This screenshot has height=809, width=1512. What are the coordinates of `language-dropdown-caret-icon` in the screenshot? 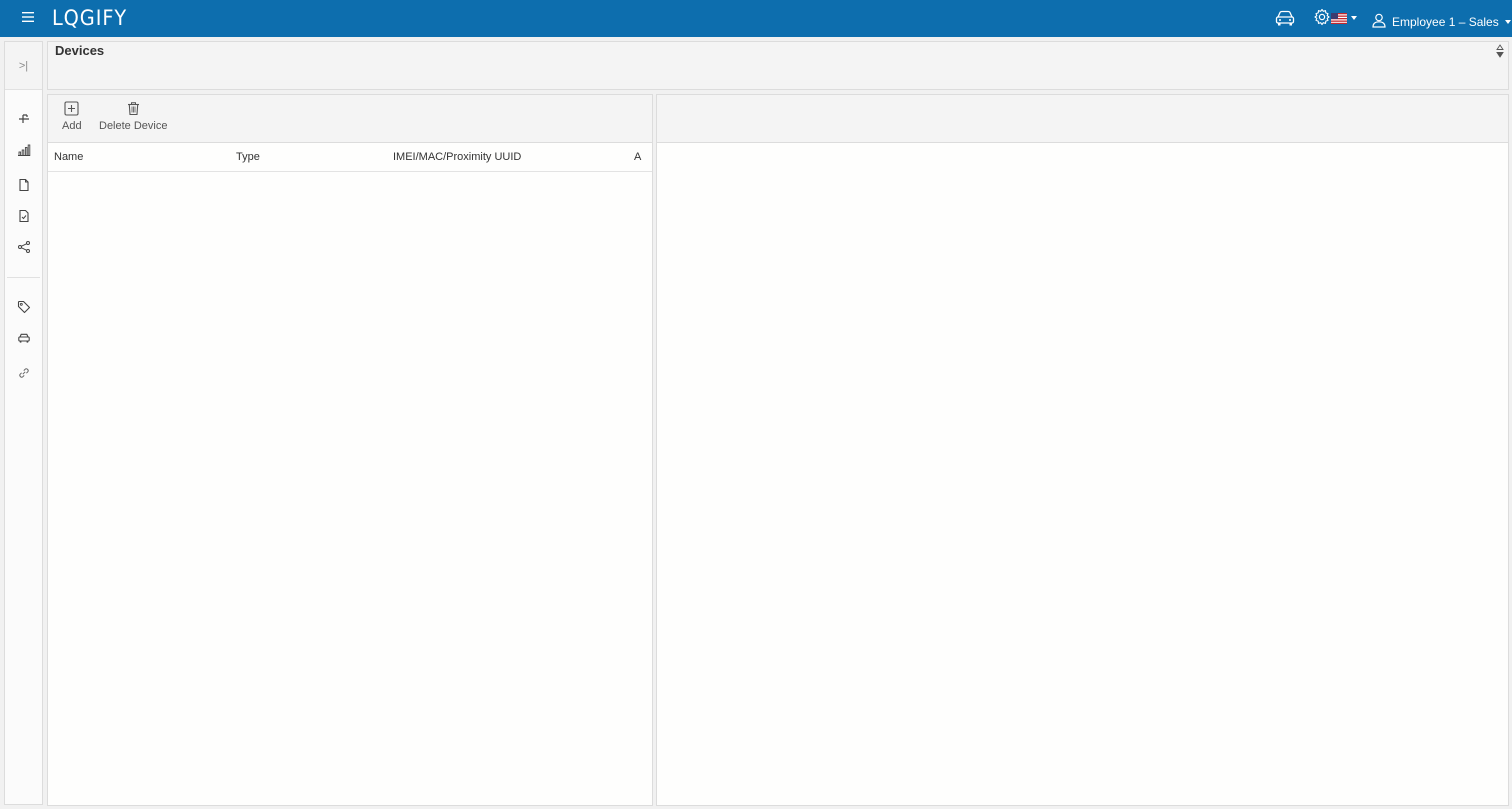 It's located at (1354, 18).